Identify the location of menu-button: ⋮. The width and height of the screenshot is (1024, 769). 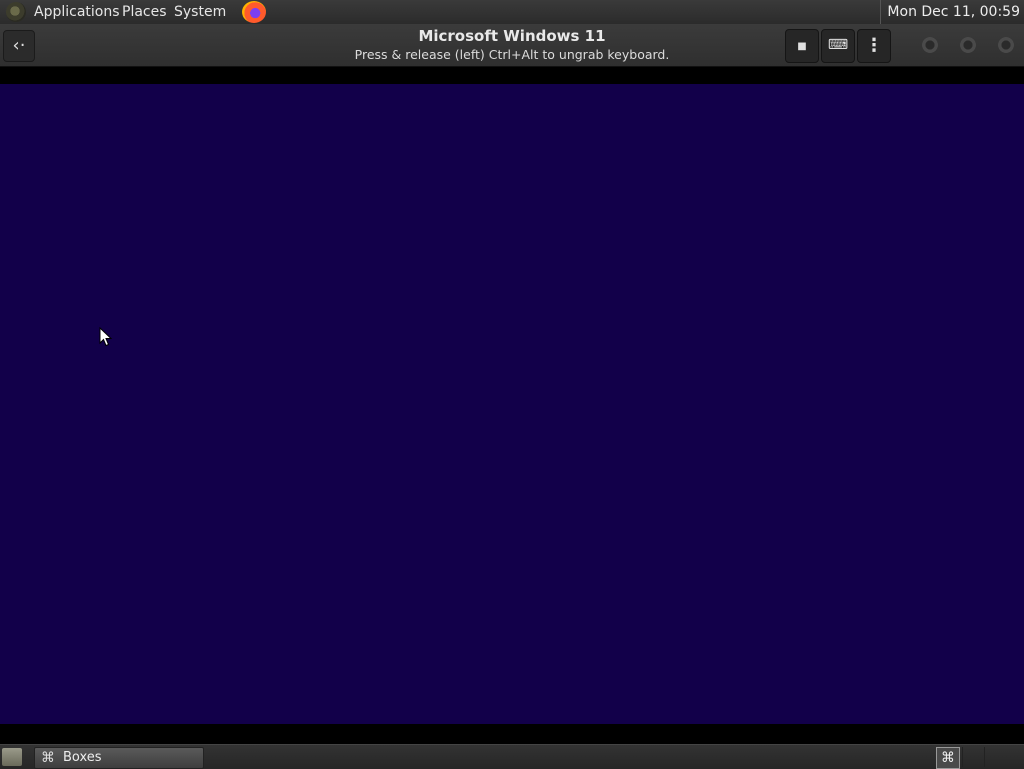
(874, 46).